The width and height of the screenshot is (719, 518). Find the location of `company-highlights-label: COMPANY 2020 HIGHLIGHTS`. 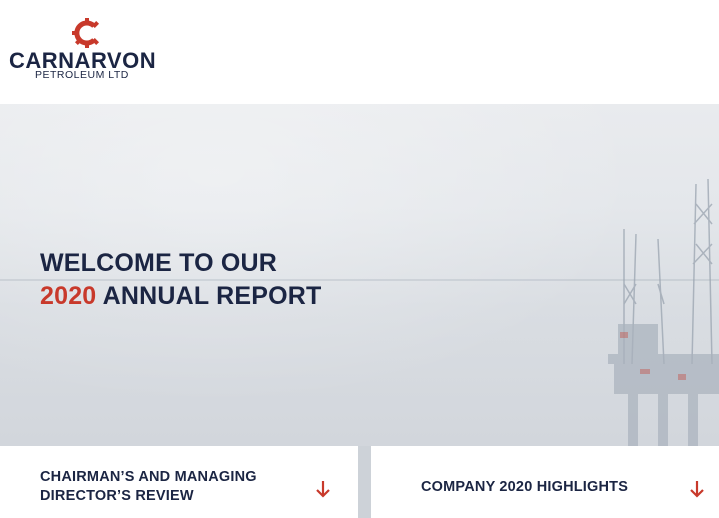

company-highlights-label: COMPANY 2020 HIGHLIGHTS is located at coordinates (525, 487).